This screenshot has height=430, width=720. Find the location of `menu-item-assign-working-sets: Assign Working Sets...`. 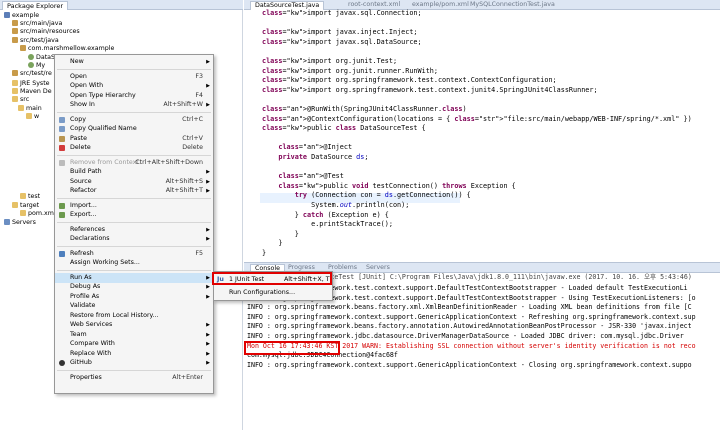

menu-item-assign-working-sets: Assign Working Sets... is located at coordinates (134, 263).